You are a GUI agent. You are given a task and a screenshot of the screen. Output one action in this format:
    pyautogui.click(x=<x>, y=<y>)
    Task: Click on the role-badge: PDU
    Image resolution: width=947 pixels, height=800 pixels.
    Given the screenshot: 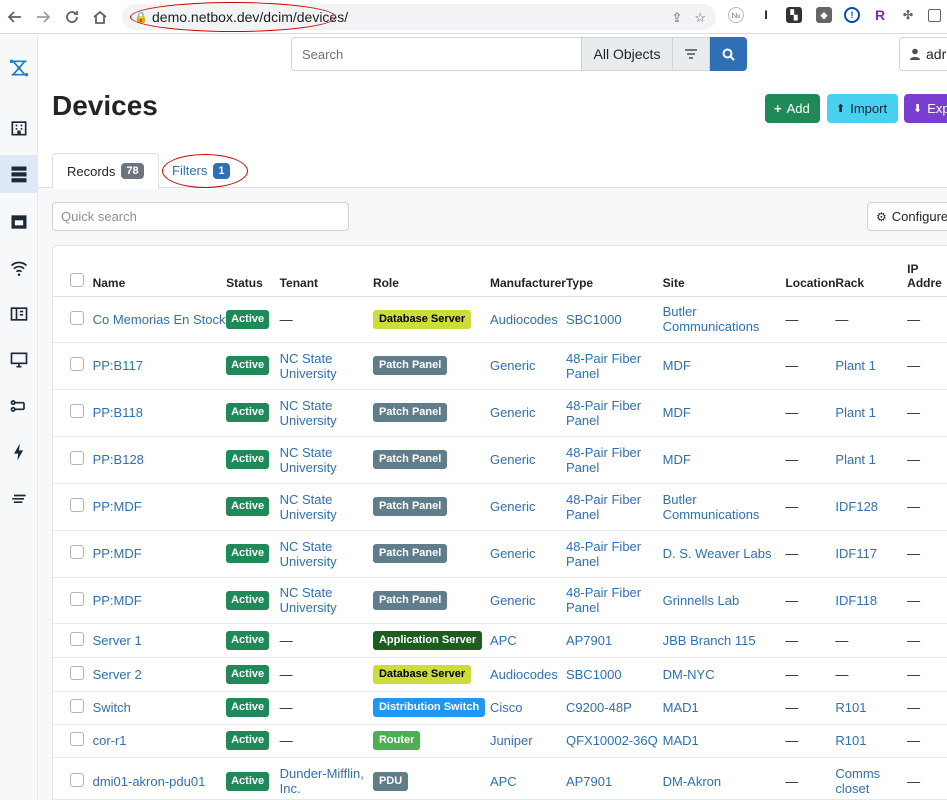 What is the action you would take?
    pyautogui.click(x=390, y=781)
    